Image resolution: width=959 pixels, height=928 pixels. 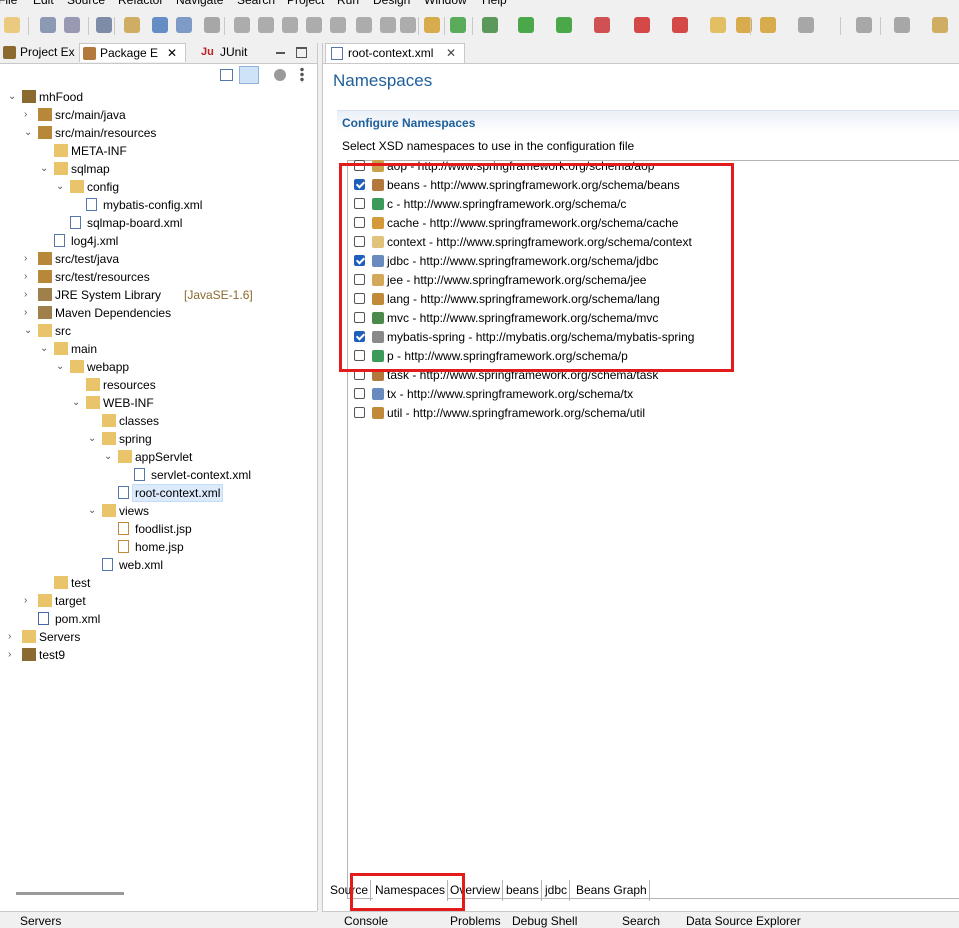 I want to click on tab-beans: beans, so click(x=523, y=890).